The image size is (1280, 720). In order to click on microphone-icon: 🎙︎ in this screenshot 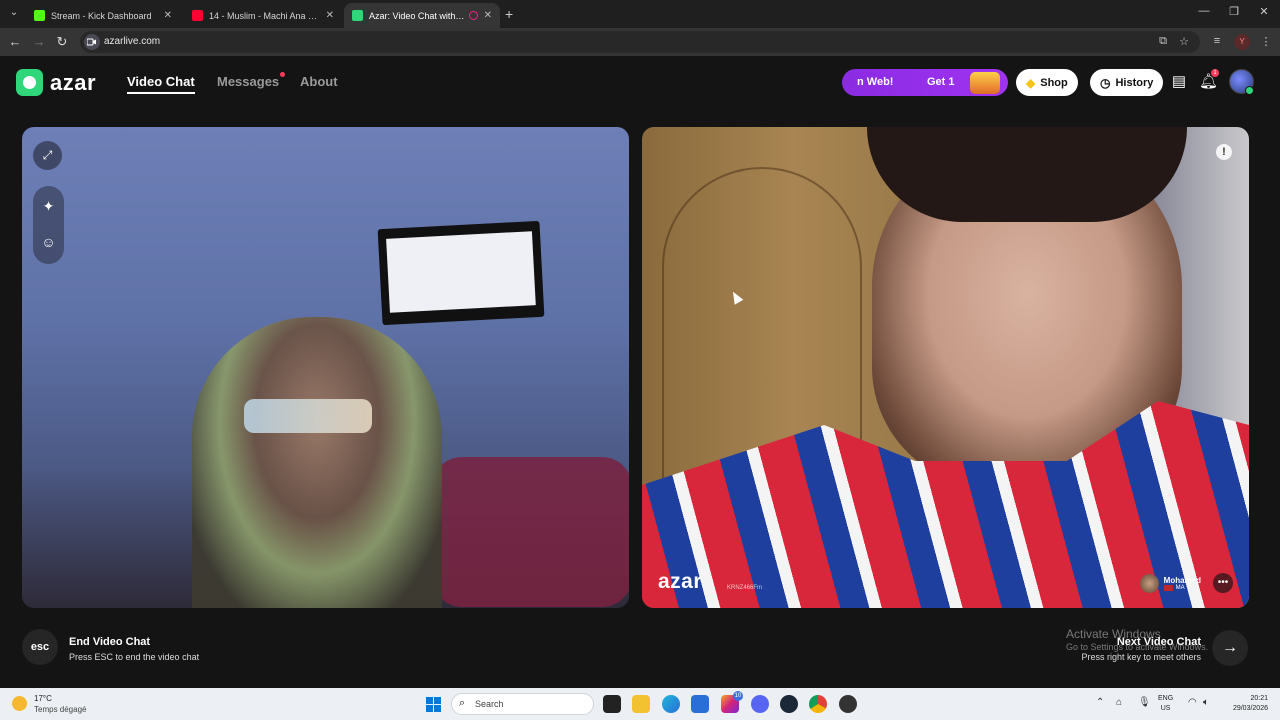, I will do `click(1144, 702)`.